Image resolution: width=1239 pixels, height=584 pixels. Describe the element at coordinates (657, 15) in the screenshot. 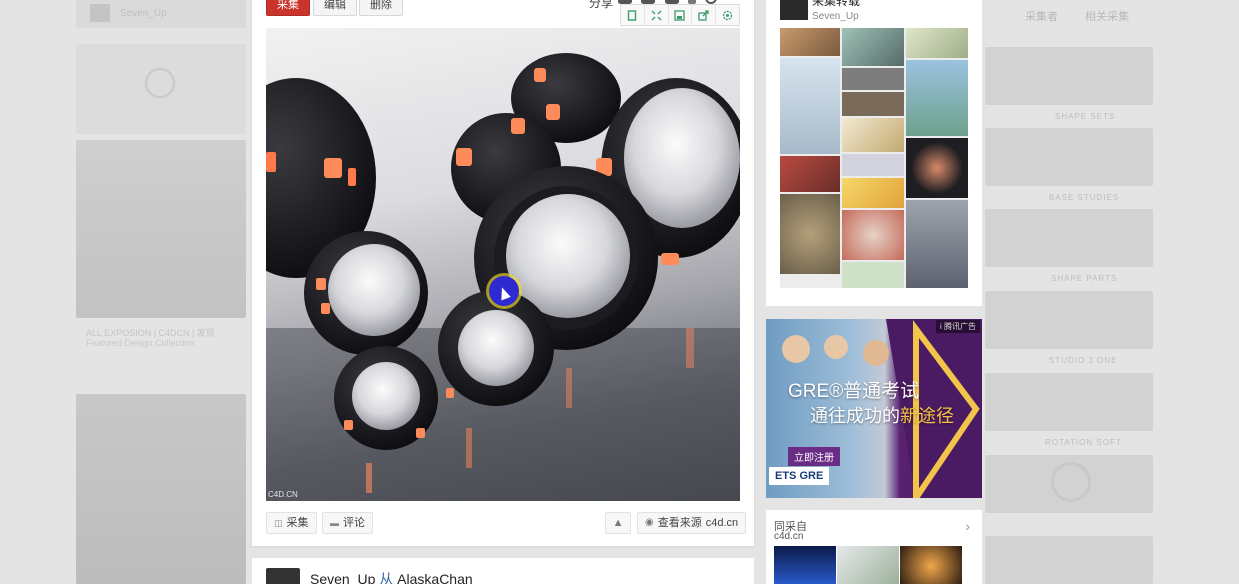

I see `fullscreen-icon` at that location.